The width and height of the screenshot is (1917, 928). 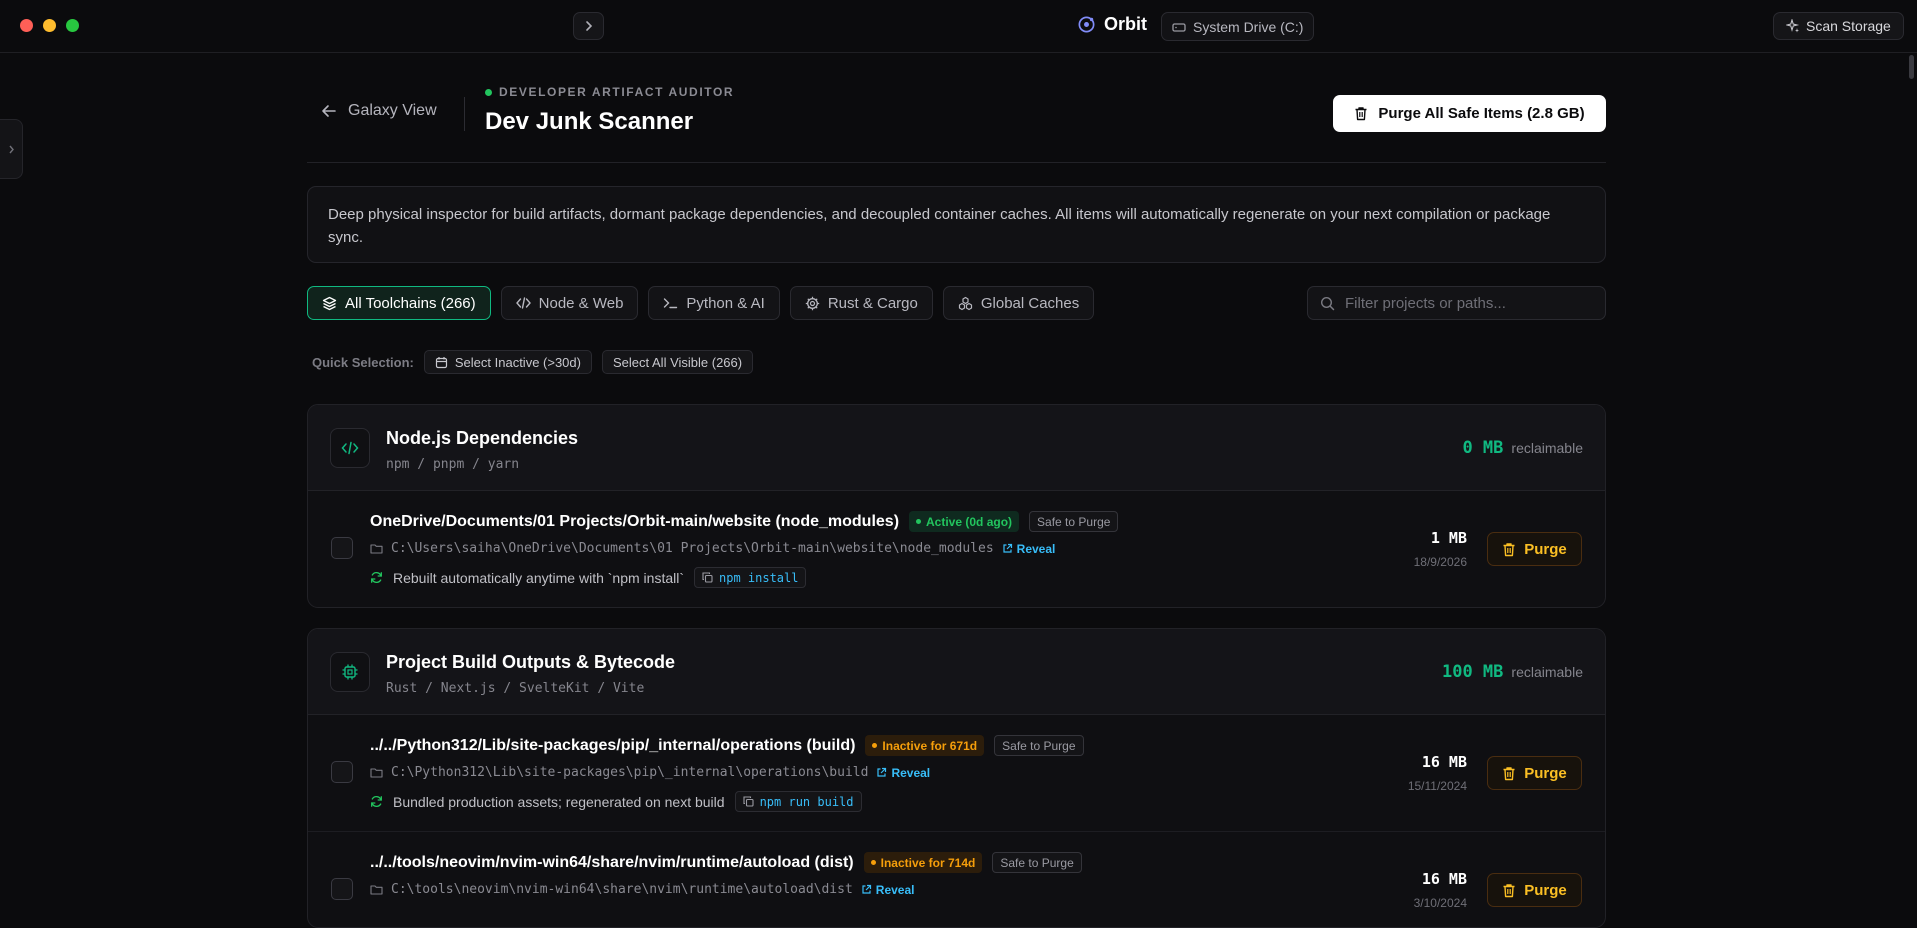 What do you see at coordinates (1327, 303) in the screenshot?
I see `search-icon` at bounding box center [1327, 303].